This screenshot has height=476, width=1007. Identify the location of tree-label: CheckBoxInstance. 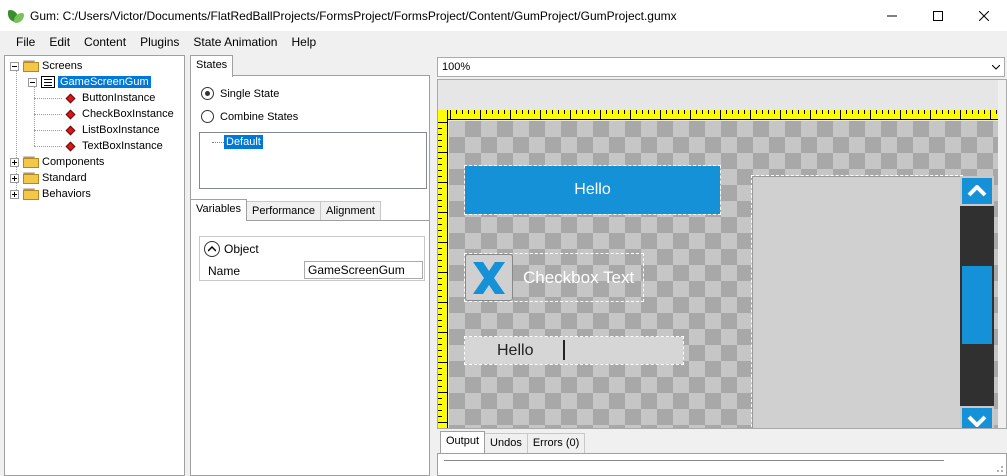
(128, 114).